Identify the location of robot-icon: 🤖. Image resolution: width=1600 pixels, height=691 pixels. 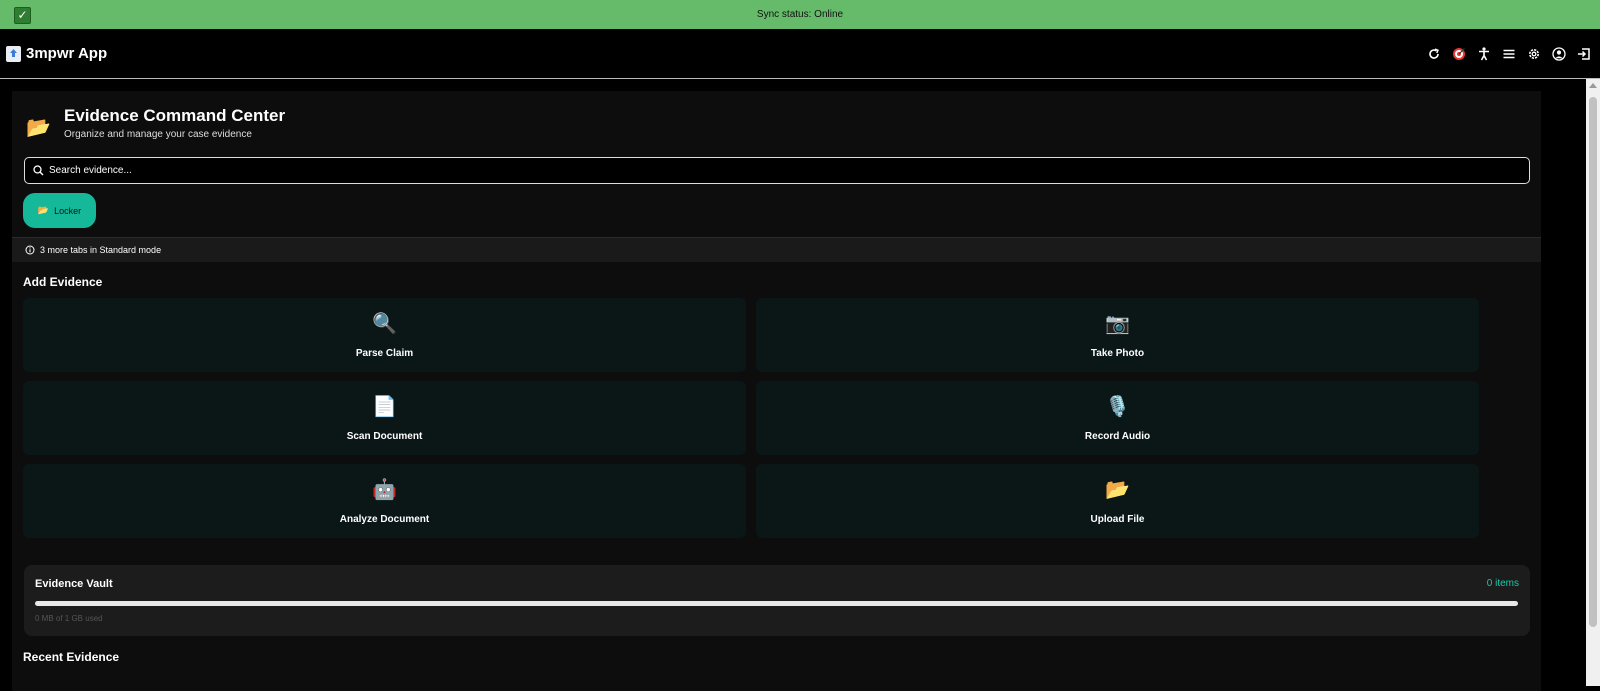
(384, 490).